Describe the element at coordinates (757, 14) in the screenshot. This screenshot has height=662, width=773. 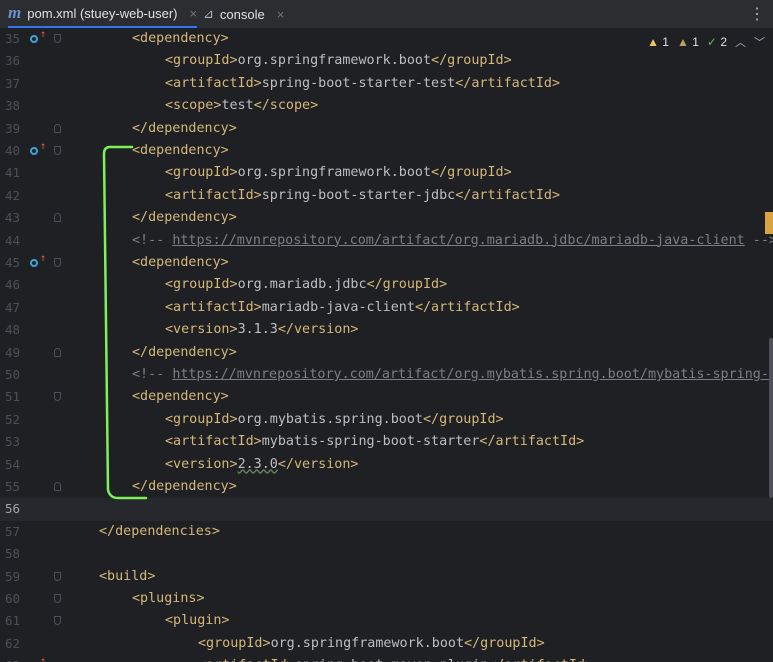
I see `more-icon: ⋮` at that location.